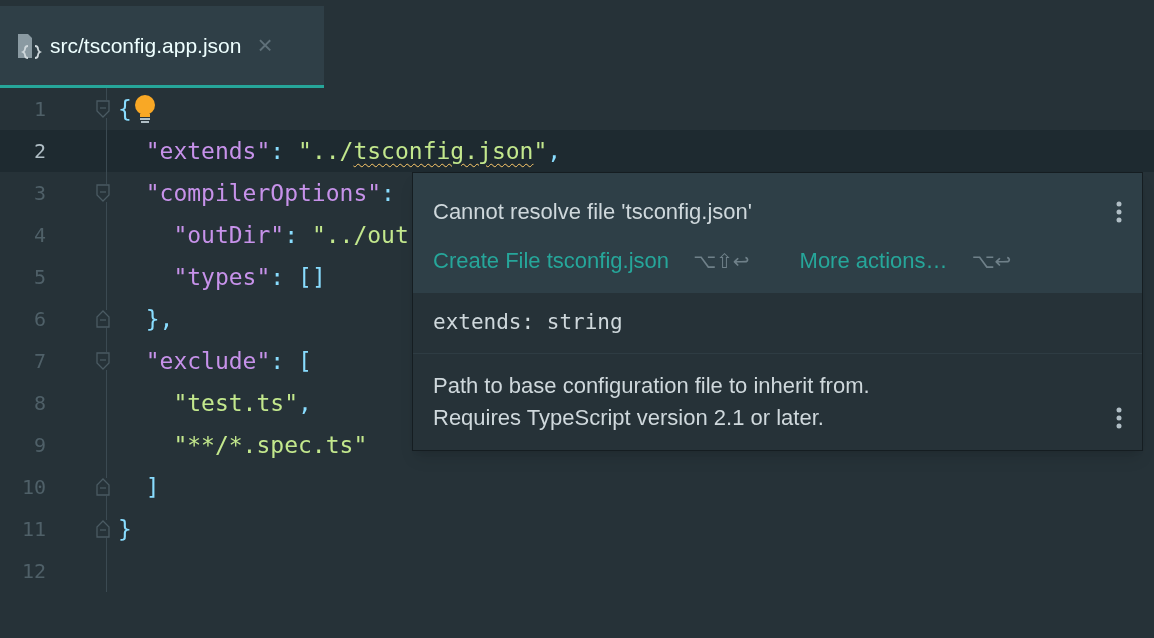  I want to click on lightbulb-icon, so click(144, 109).